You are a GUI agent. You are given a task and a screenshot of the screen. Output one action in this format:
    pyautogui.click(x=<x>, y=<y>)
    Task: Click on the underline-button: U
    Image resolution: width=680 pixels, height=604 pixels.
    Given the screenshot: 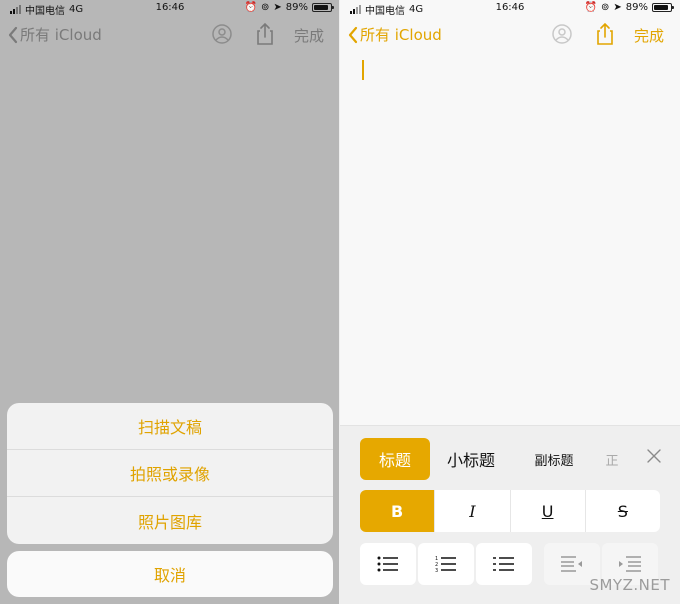 What is the action you would take?
    pyautogui.click(x=548, y=511)
    